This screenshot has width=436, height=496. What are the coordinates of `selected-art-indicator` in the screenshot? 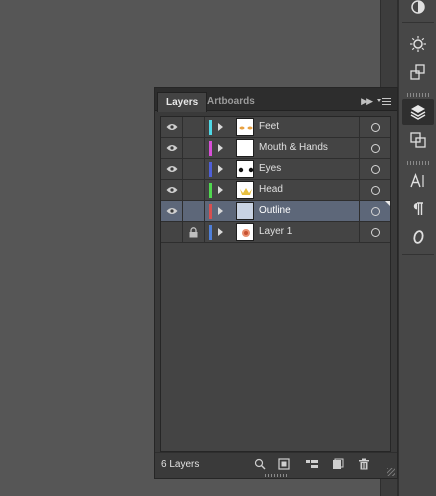 It's located at (387, 203).